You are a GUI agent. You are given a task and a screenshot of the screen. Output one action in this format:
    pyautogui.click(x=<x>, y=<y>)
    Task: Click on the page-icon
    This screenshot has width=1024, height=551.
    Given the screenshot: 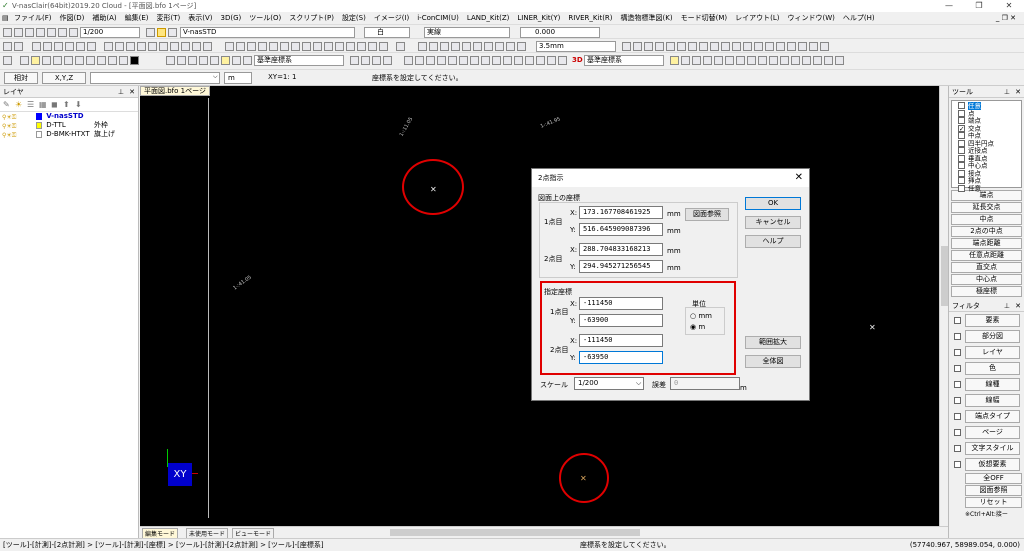 What is the action you would take?
    pyautogui.click(x=488, y=46)
    